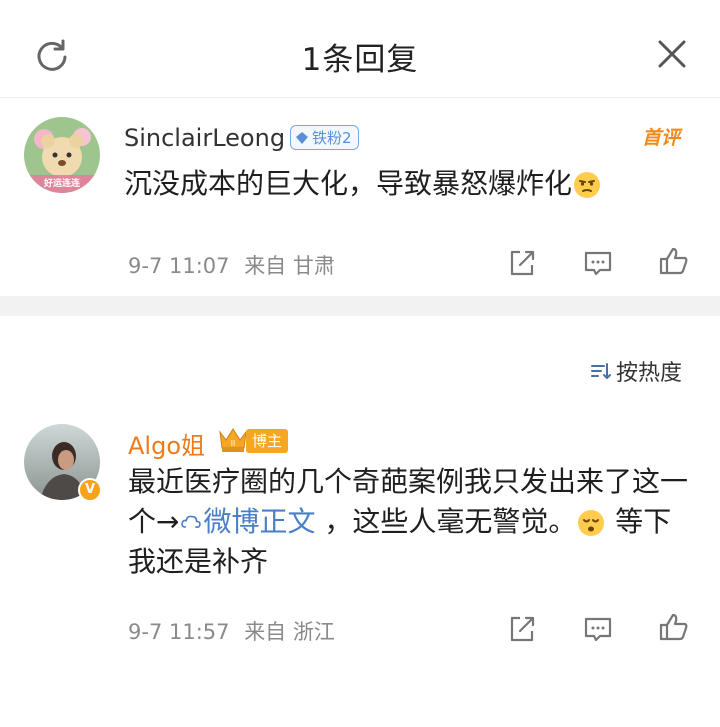  I want to click on section-divider, so click(360, 306).